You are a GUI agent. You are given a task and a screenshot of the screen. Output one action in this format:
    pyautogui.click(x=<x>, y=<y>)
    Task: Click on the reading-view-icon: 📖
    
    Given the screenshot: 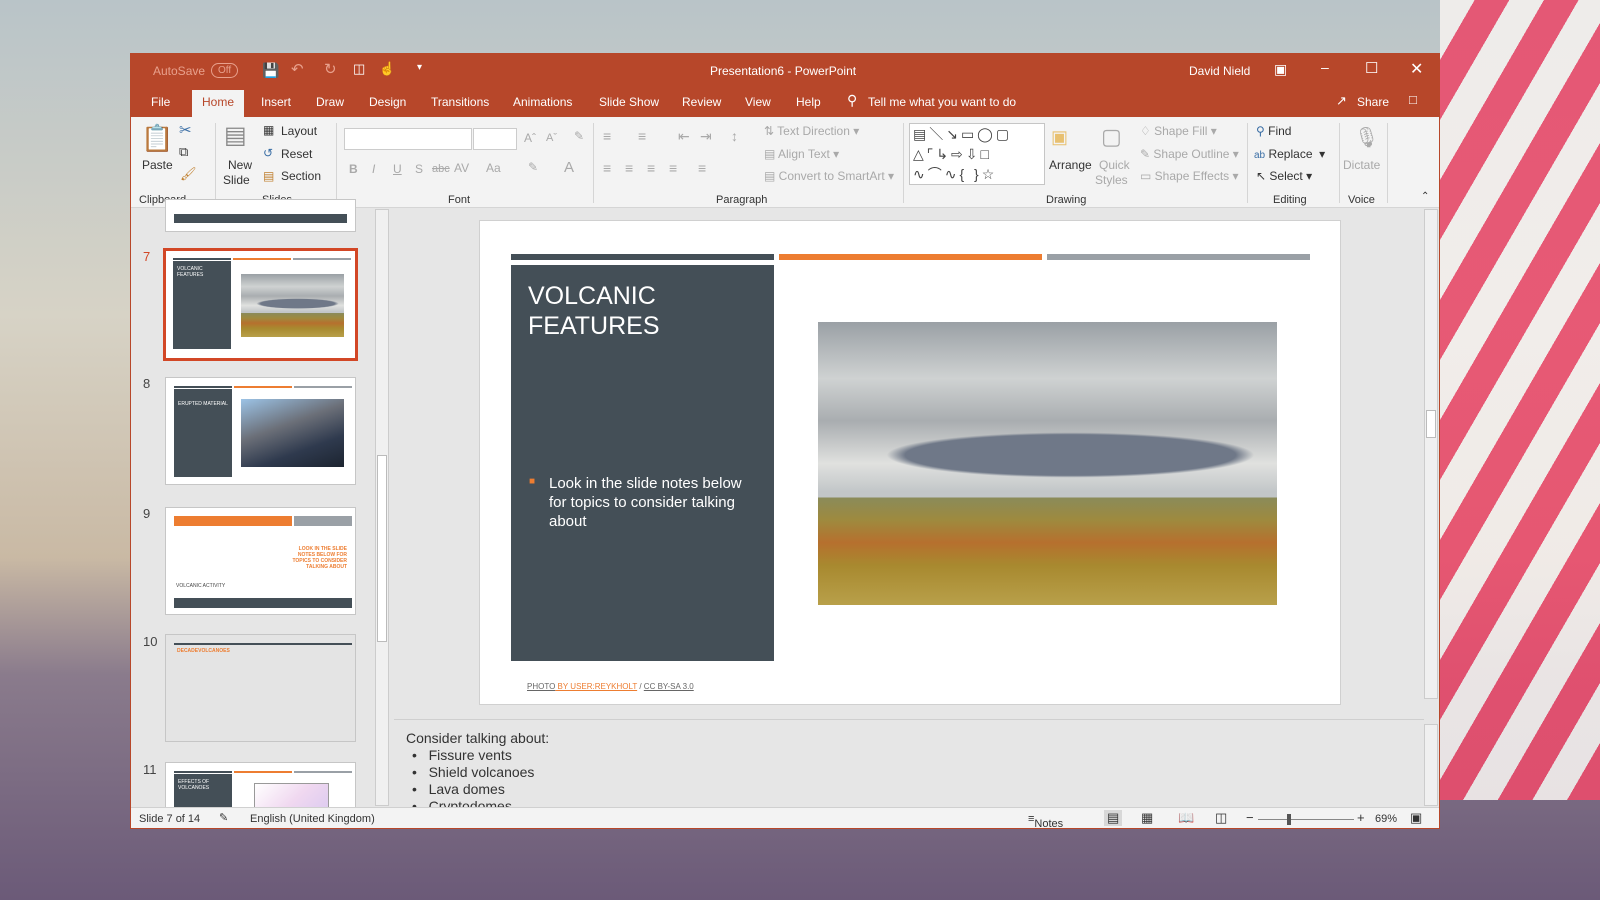 What is the action you would take?
    pyautogui.click(x=1186, y=818)
    